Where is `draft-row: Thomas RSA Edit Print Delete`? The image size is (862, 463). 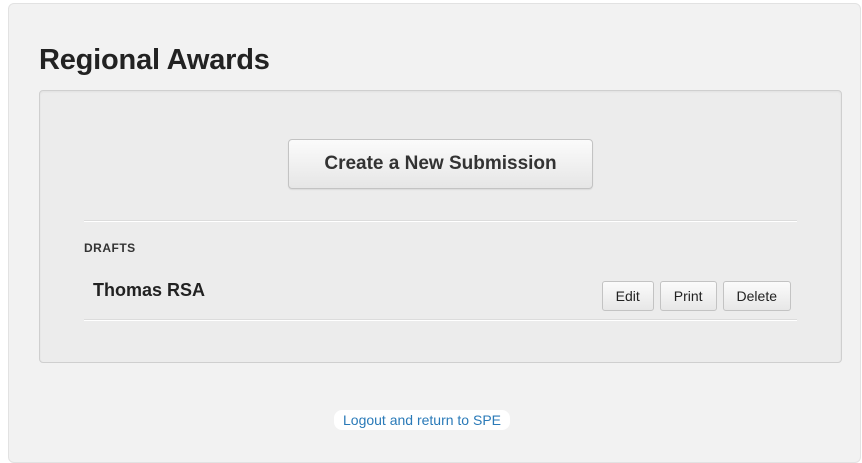 draft-row: Thomas RSA Edit Print Delete is located at coordinates (440, 295).